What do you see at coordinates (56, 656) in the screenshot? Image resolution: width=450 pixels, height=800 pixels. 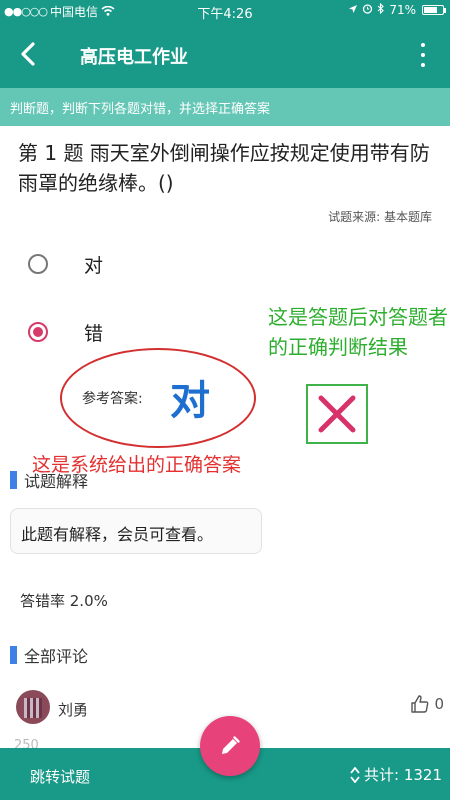 I see `comments-heading-text: 全部评论` at bounding box center [56, 656].